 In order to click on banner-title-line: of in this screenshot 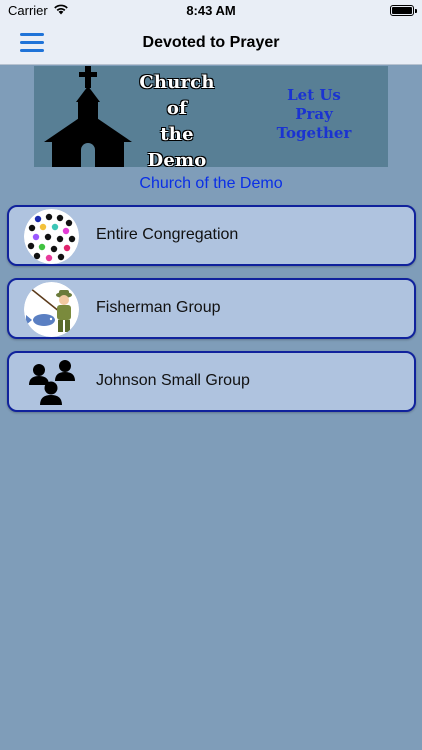, I will do `click(177, 108)`.